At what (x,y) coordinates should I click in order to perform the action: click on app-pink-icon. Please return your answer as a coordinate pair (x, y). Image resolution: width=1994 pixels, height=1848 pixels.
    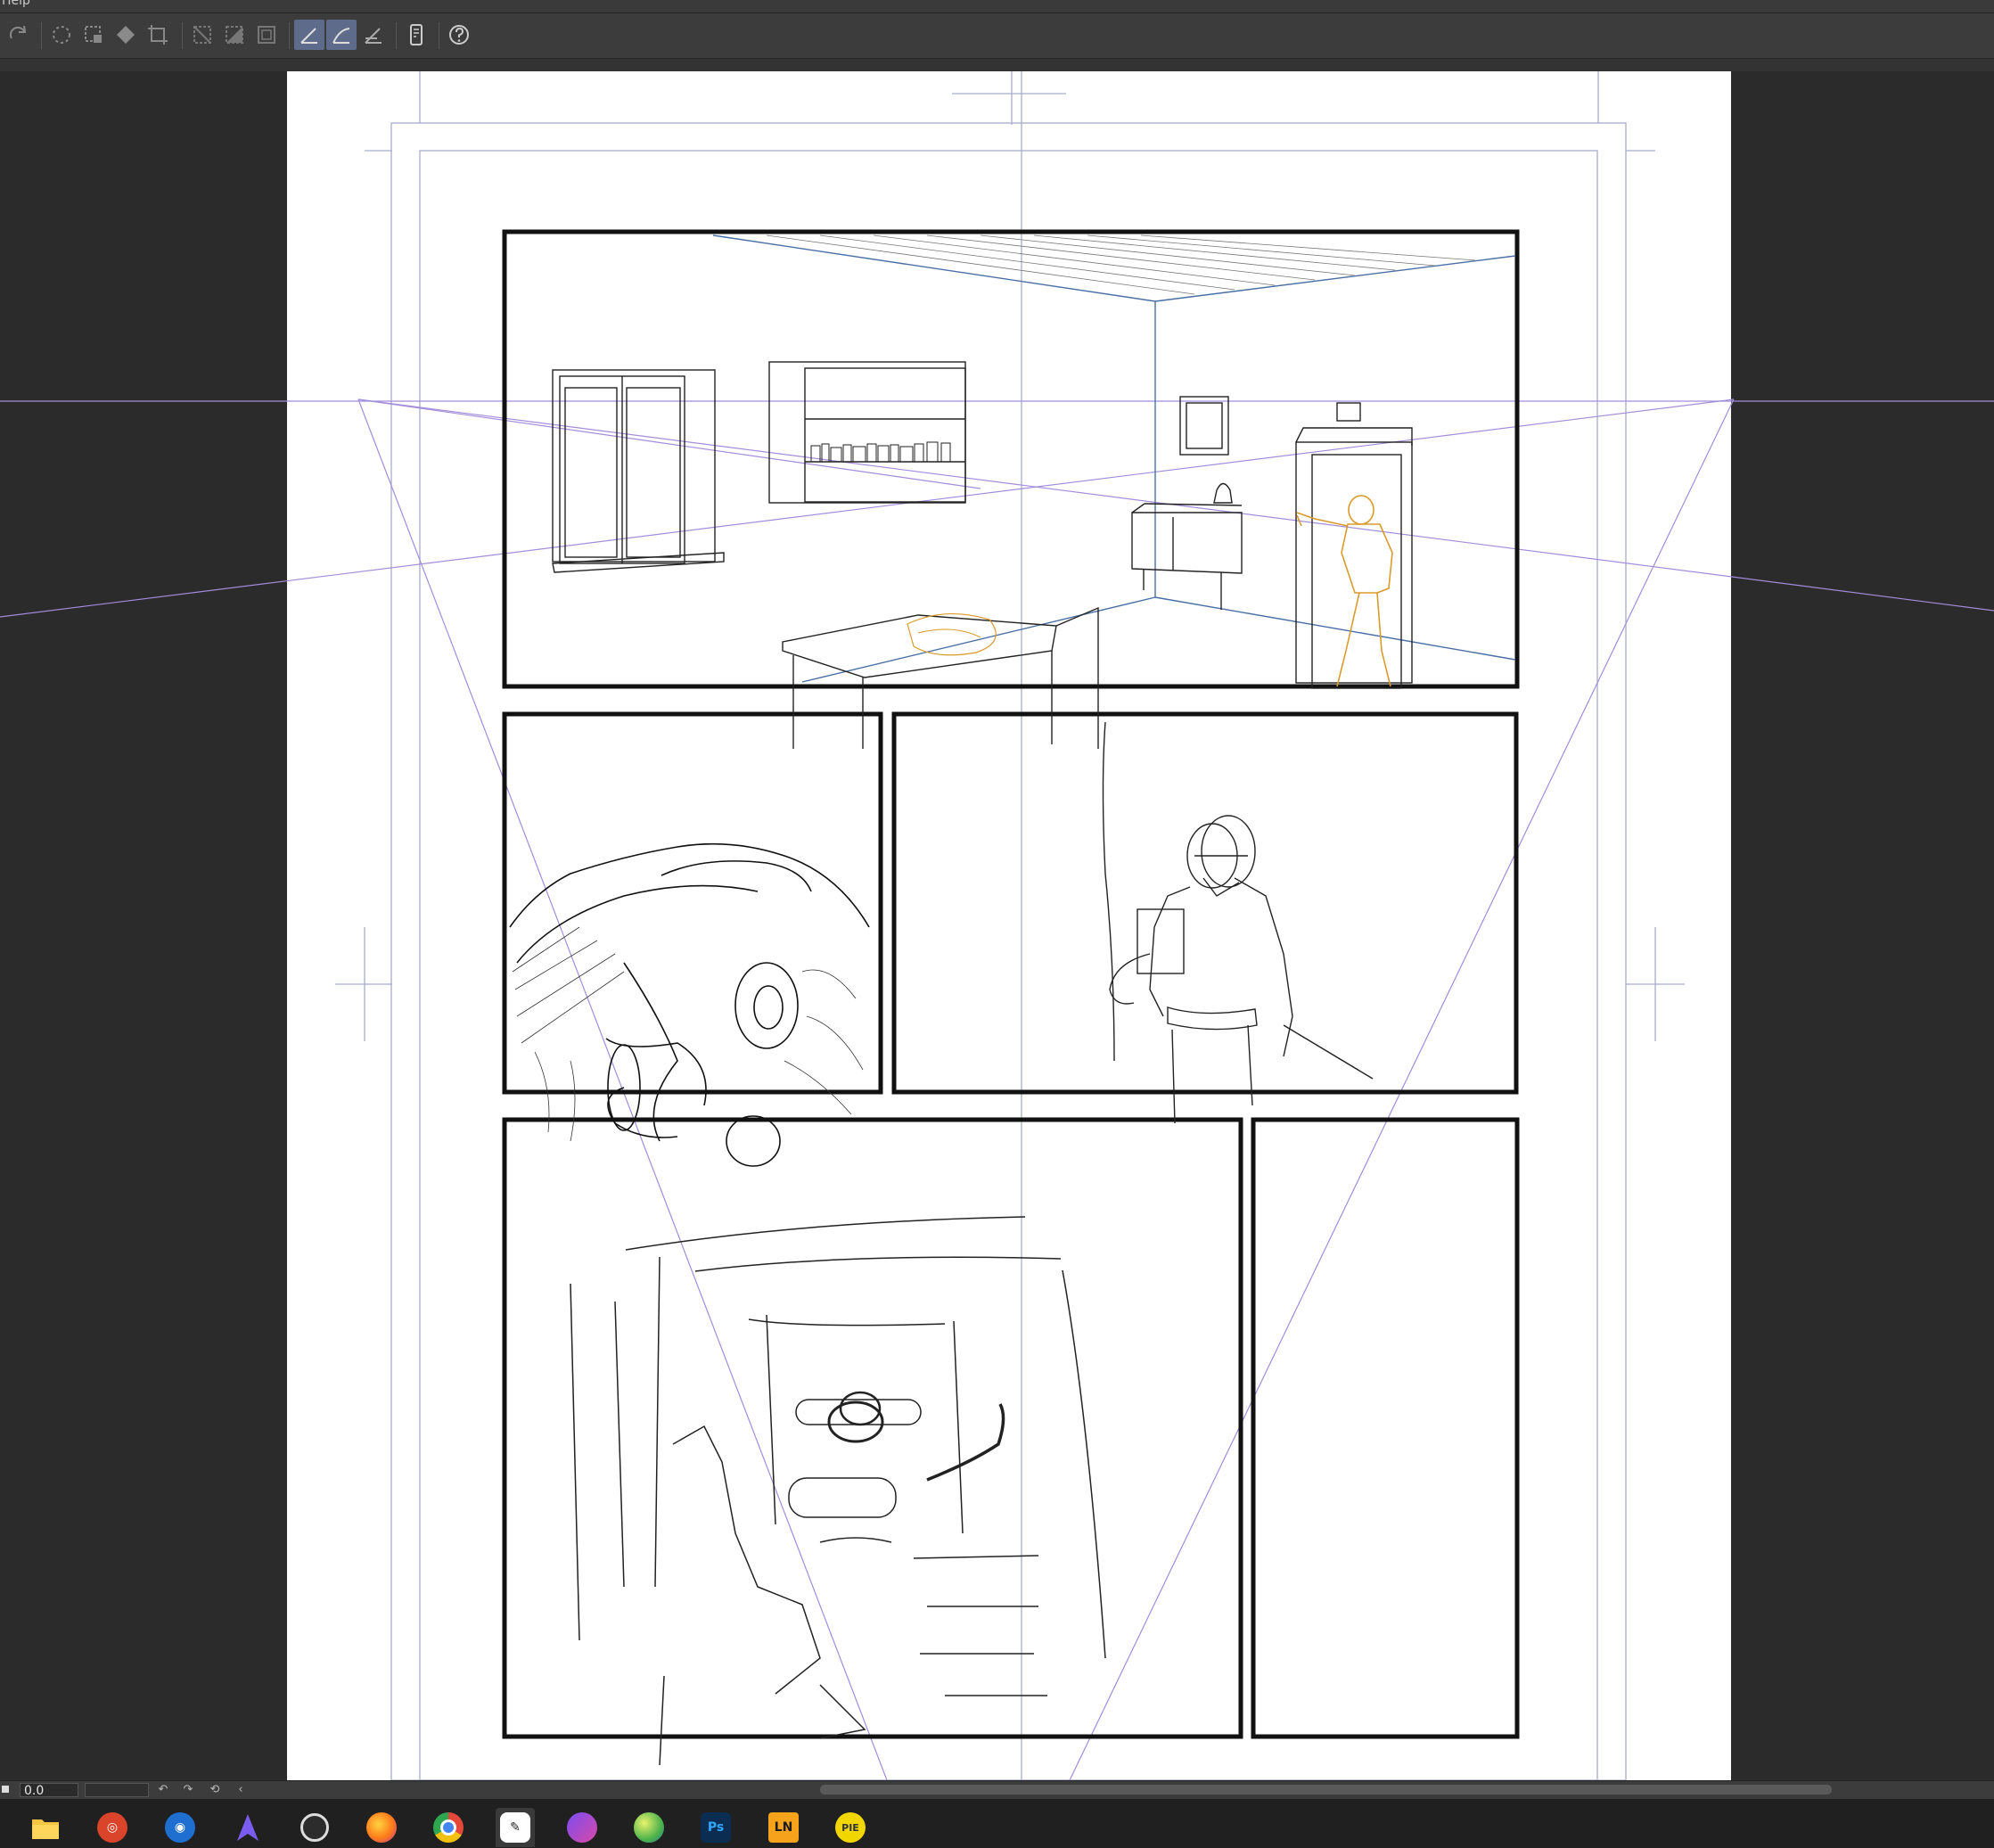
    Looking at the image, I should click on (582, 1827).